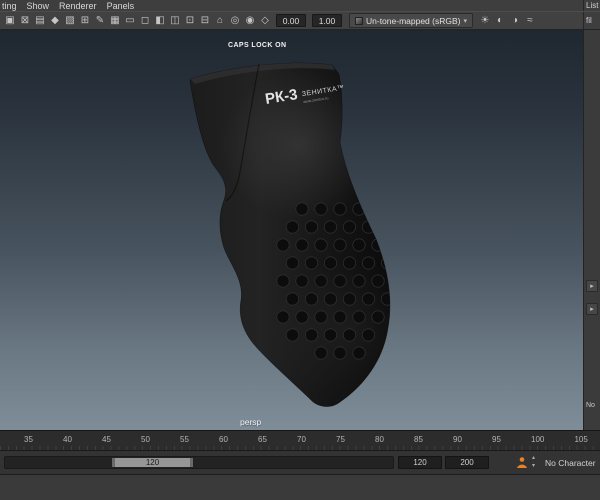 This screenshot has width=600, height=500. I want to click on range-slider-track: 120, so click(199, 462).